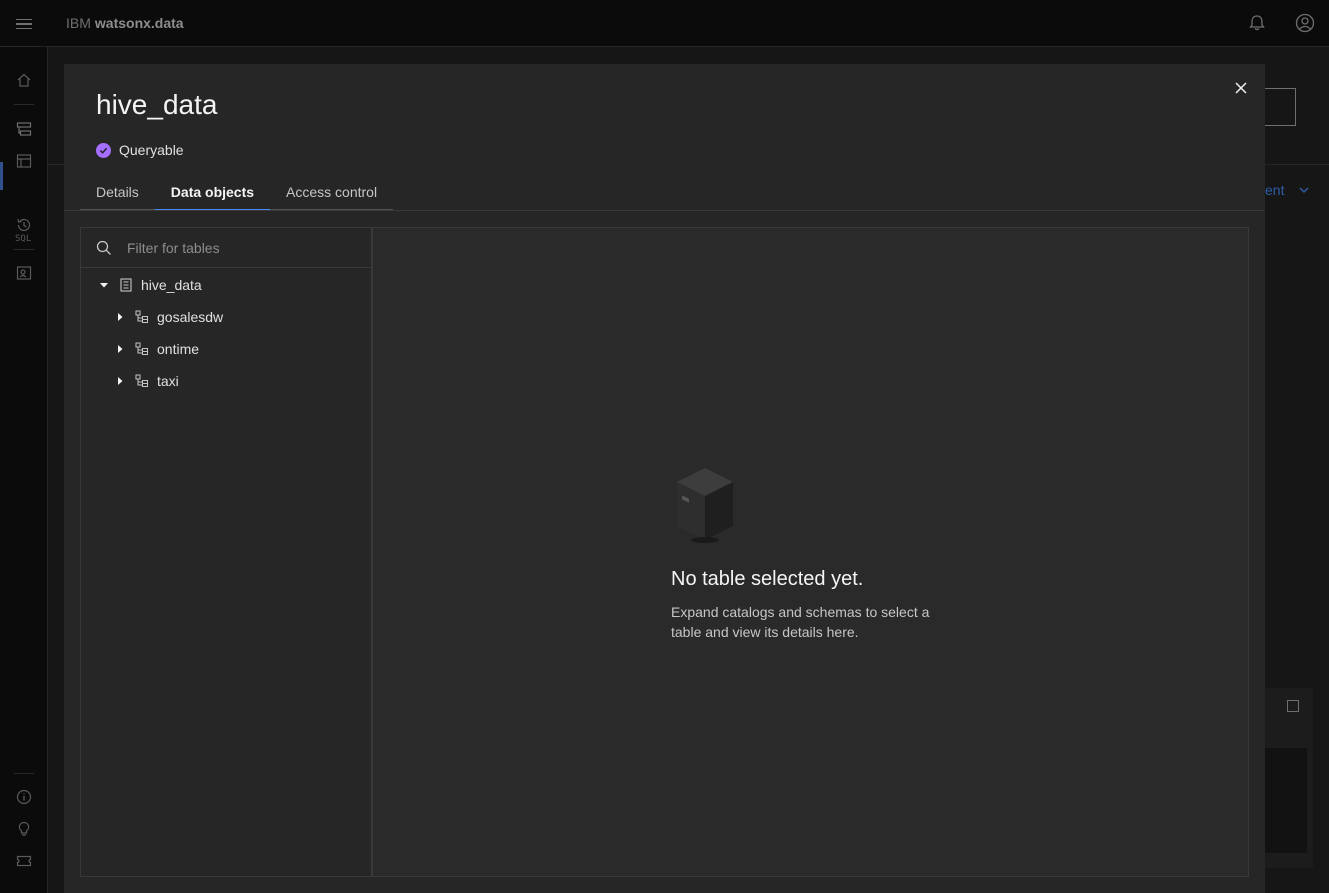 The height and width of the screenshot is (893, 1329). What do you see at coordinates (171, 285) in the screenshot?
I see `tree-node-label: hive_data` at bounding box center [171, 285].